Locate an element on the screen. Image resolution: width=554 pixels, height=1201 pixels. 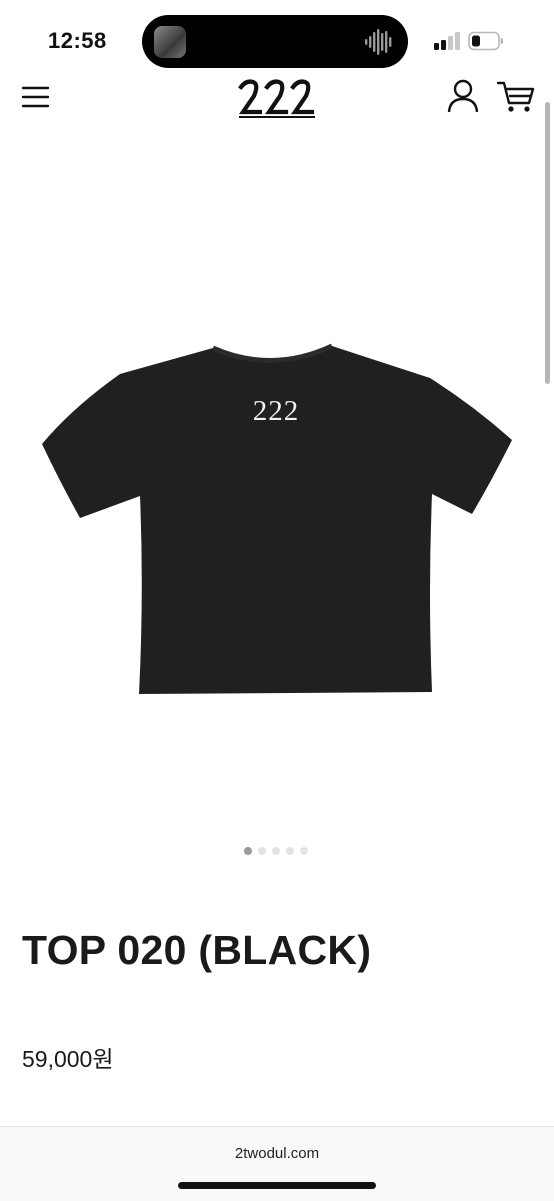
brand-logo is located at coordinates (277, 98).